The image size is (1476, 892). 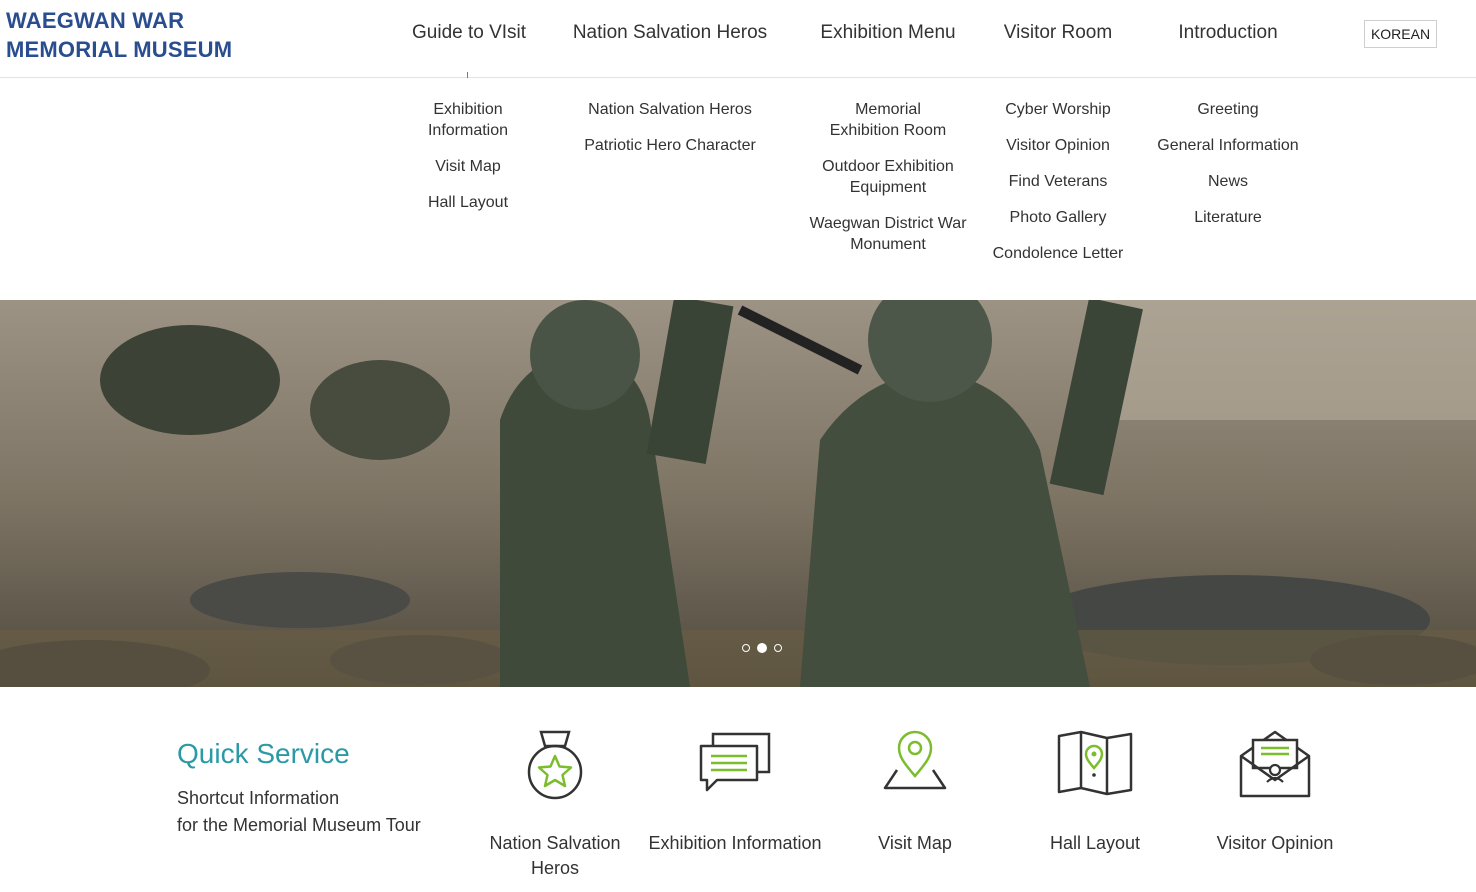 What do you see at coordinates (1058, 145) in the screenshot?
I see `submenu-visitor-opinion: Visitor Opinion` at bounding box center [1058, 145].